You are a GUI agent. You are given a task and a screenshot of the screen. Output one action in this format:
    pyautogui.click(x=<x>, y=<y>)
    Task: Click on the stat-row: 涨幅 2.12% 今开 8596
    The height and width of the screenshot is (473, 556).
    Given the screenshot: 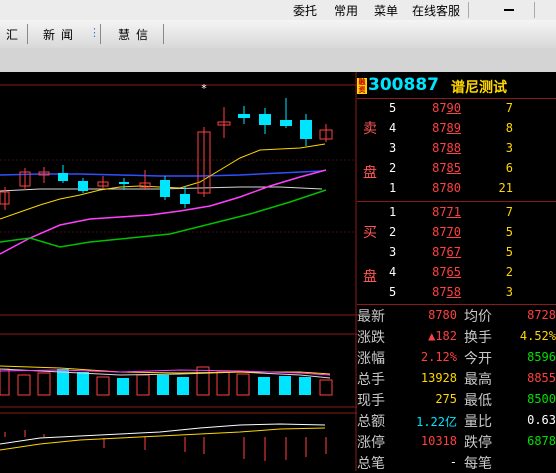 What is the action you would take?
    pyautogui.click(x=456, y=358)
    